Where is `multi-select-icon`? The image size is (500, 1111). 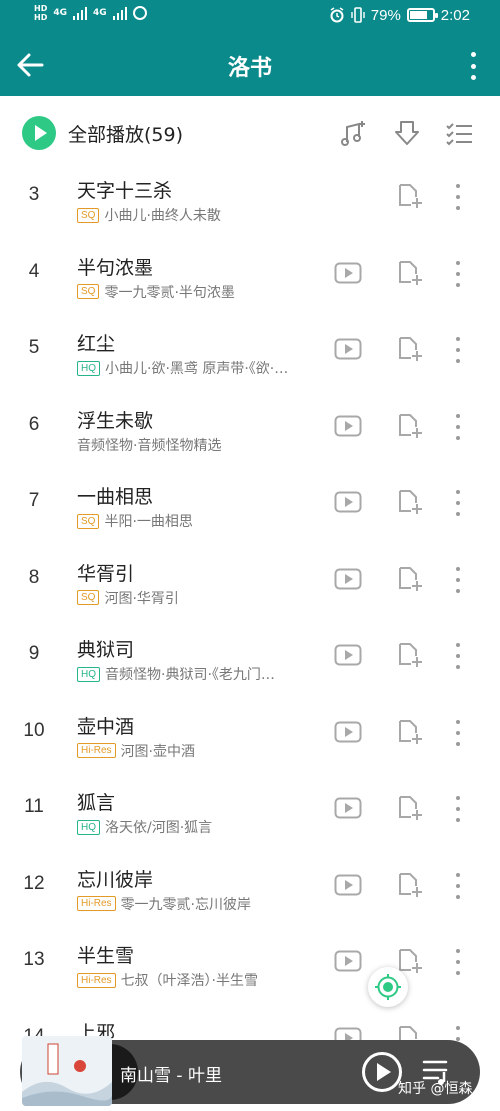
multi-select-icon is located at coordinates (459, 133).